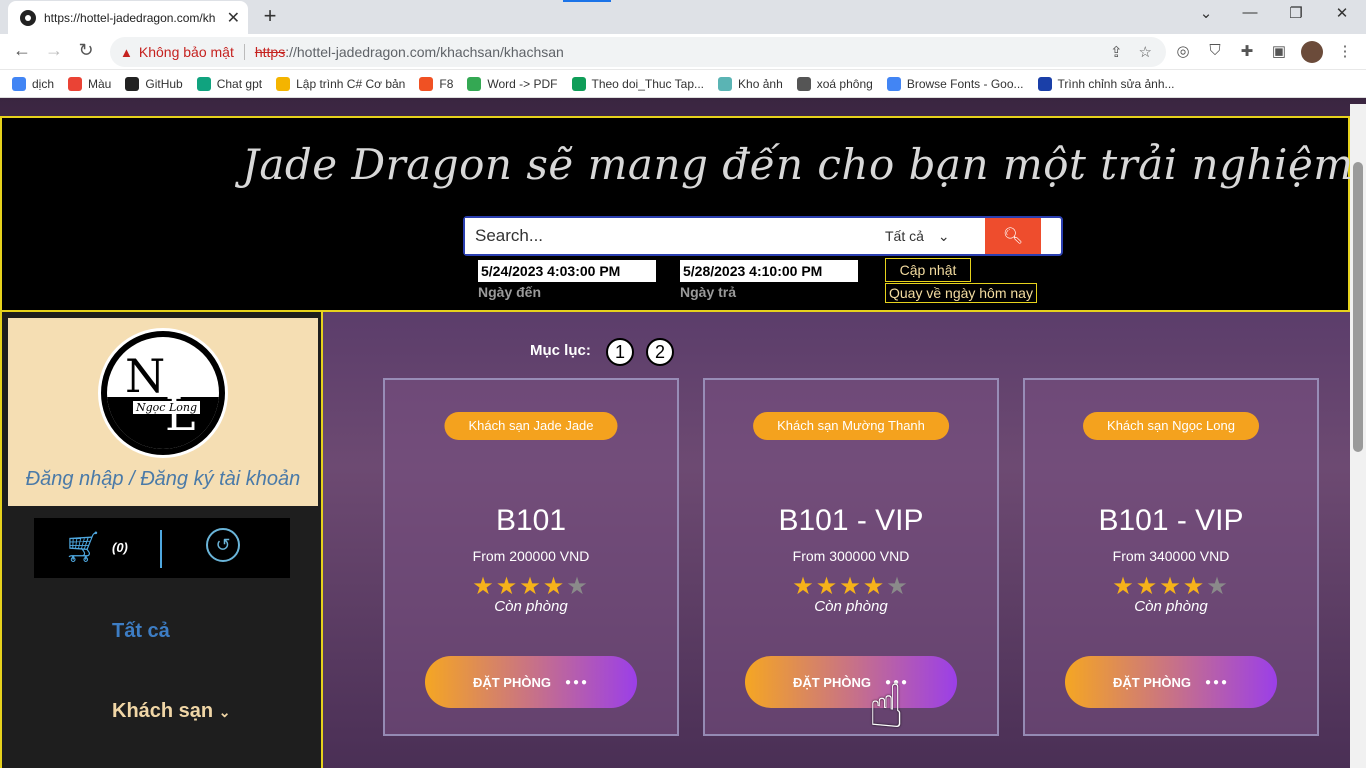 Image resolution: width=1366 pixels, height=768 pixels. Describe the element at coordinates (935, 236) in the screenshot. I see `category-select: Tất cả ⌄` at that location.